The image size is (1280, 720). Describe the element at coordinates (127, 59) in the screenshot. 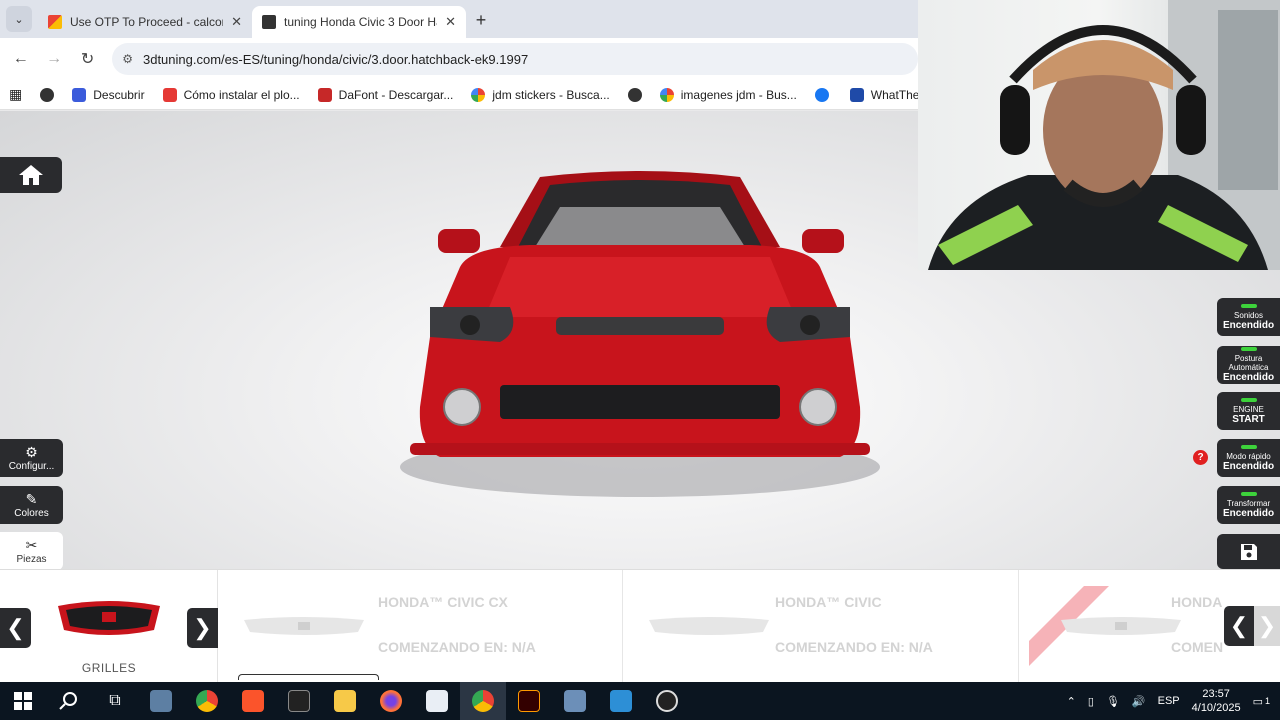

I see `site-info-icon: ⚙` at that location.